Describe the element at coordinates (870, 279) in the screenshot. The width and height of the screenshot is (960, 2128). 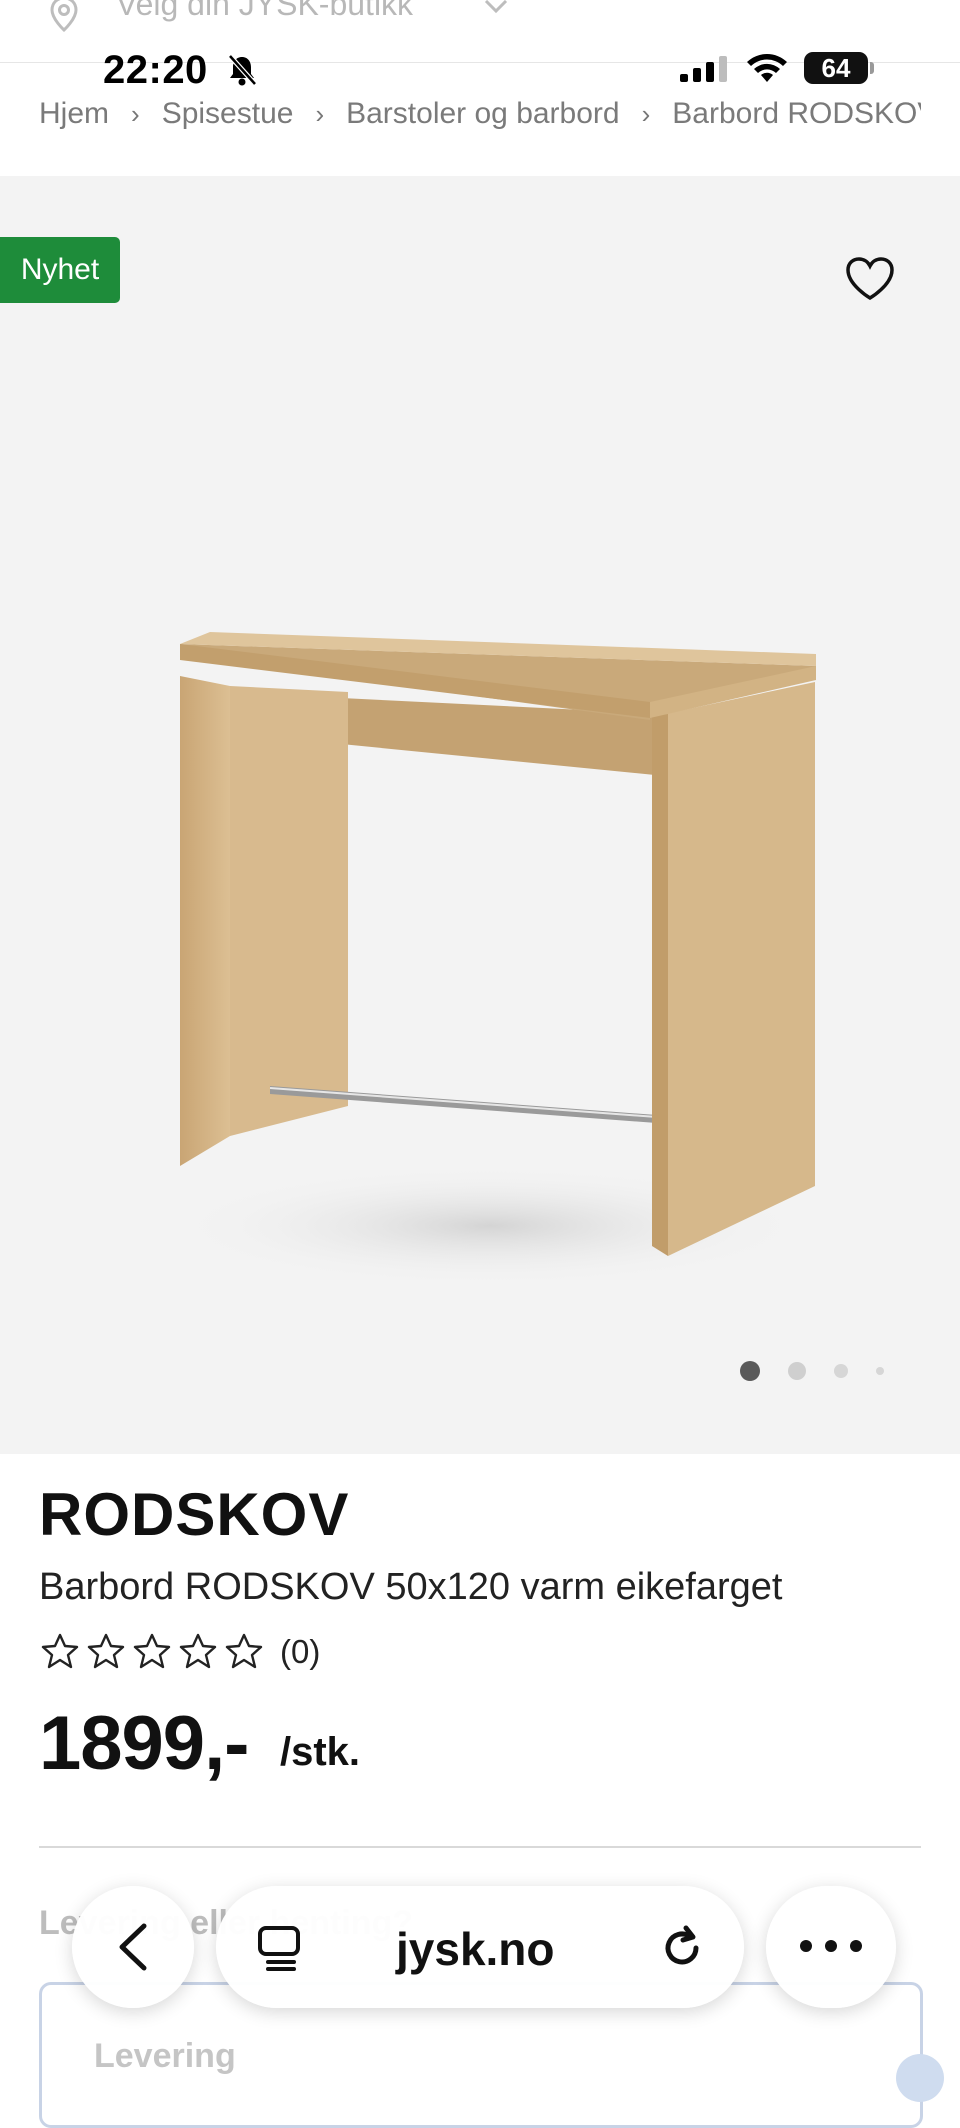
I see `favorite-heart-icon` at that location.